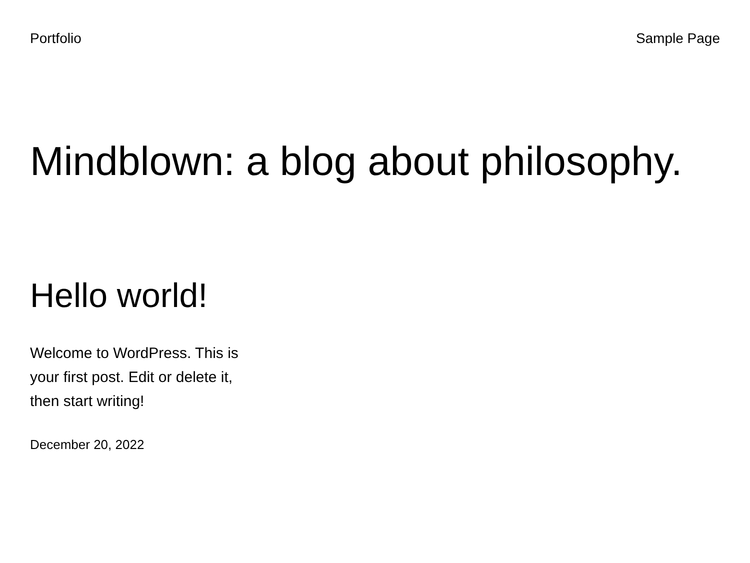  What do you see at coordinates (119, 296) in the screenshot?
I see `post-title-link: Hello world!` at bounding box center [119, 296].